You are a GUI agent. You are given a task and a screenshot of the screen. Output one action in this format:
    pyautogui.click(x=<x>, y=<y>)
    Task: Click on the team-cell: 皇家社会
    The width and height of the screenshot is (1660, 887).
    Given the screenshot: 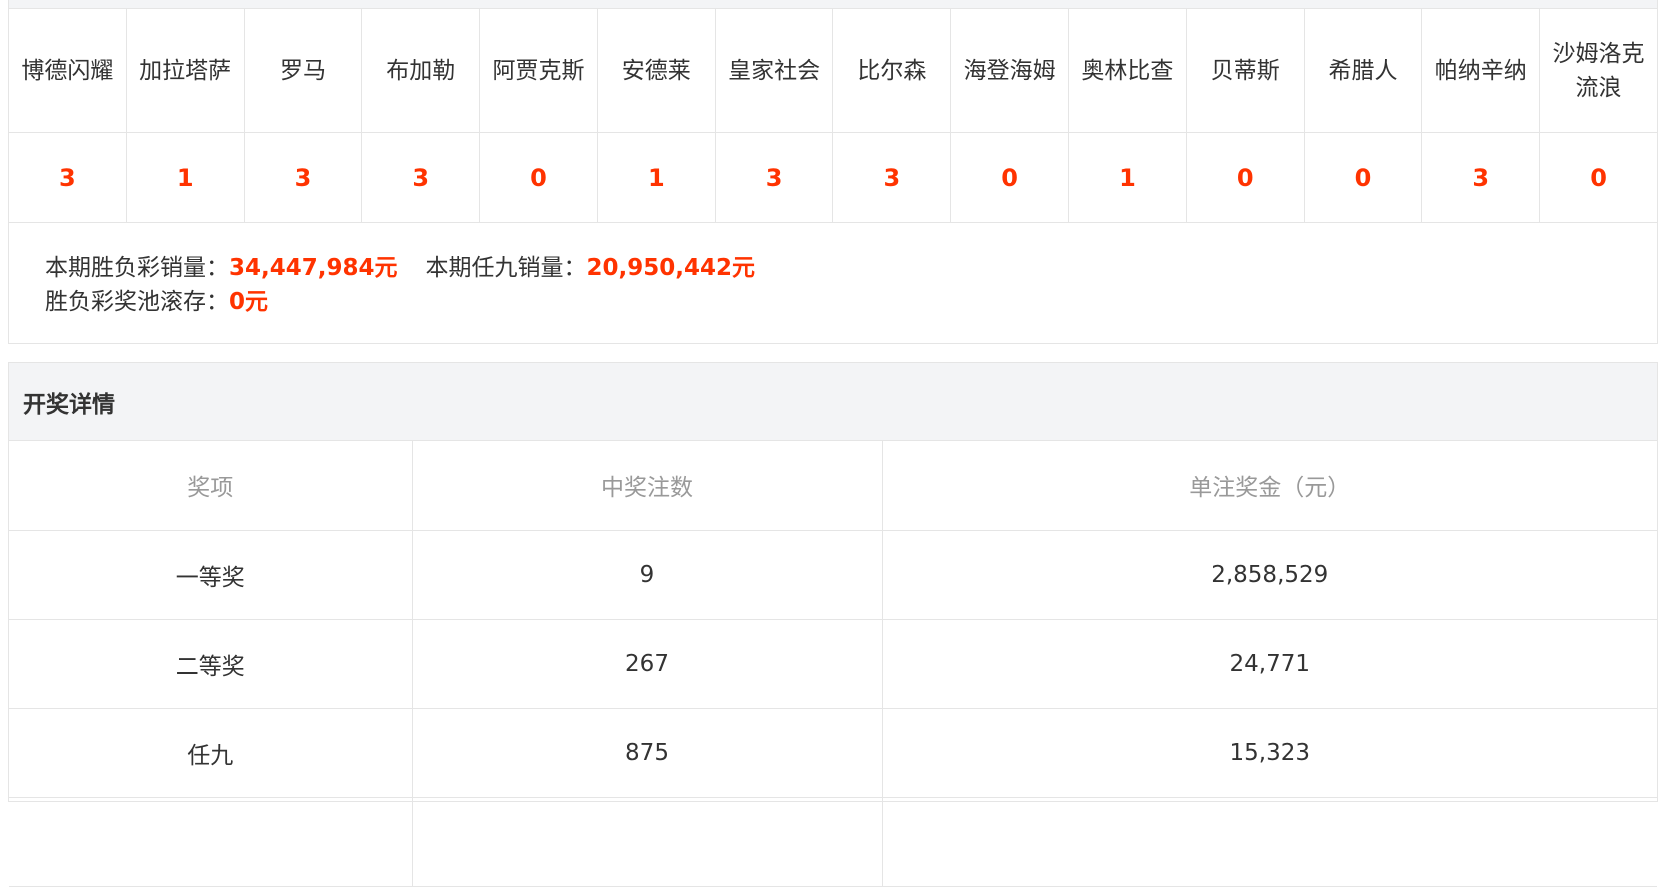 What is the action you would take?
    pyautogui.click(x=775, y=70)
    